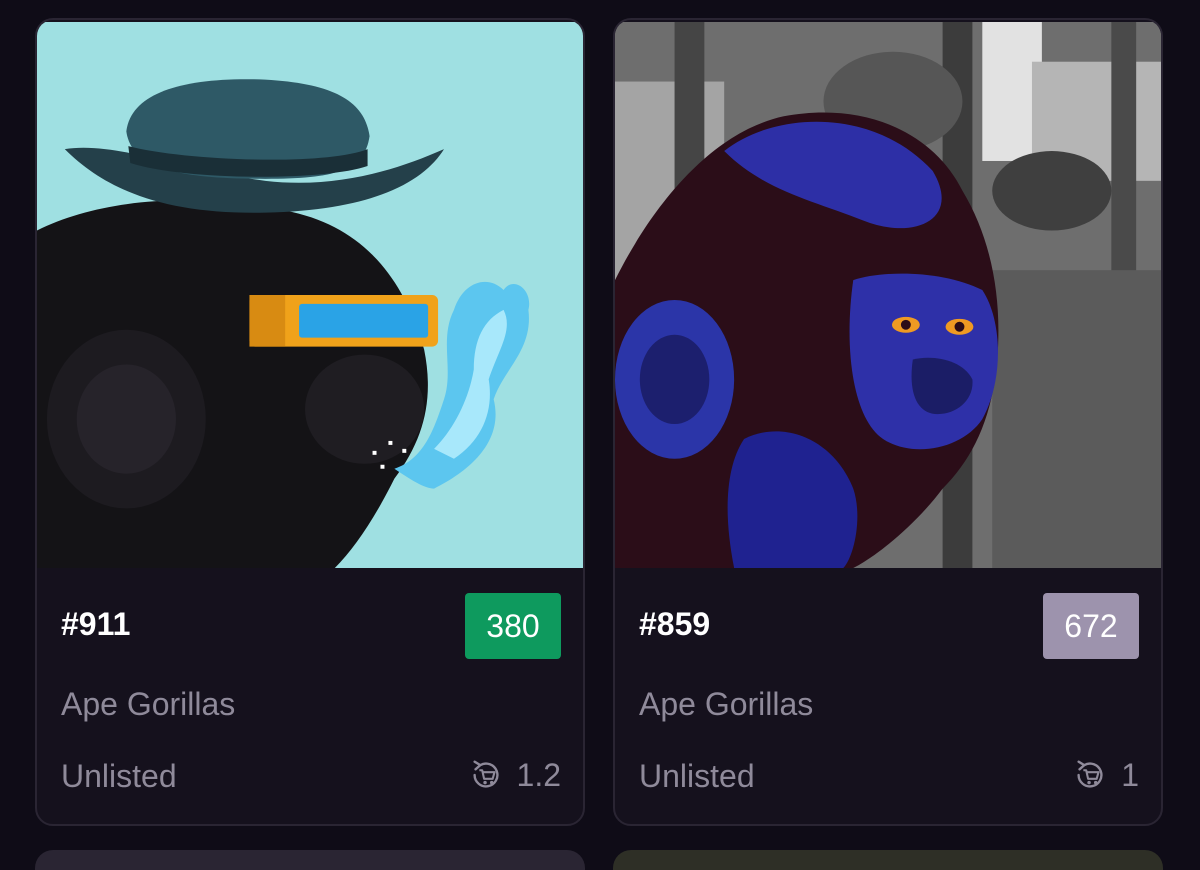 The width and height of the screenshot is (1200, 870). Describe the element at coordinates (675, 624) in the screenshot. I see `token-id: #859` at that location.